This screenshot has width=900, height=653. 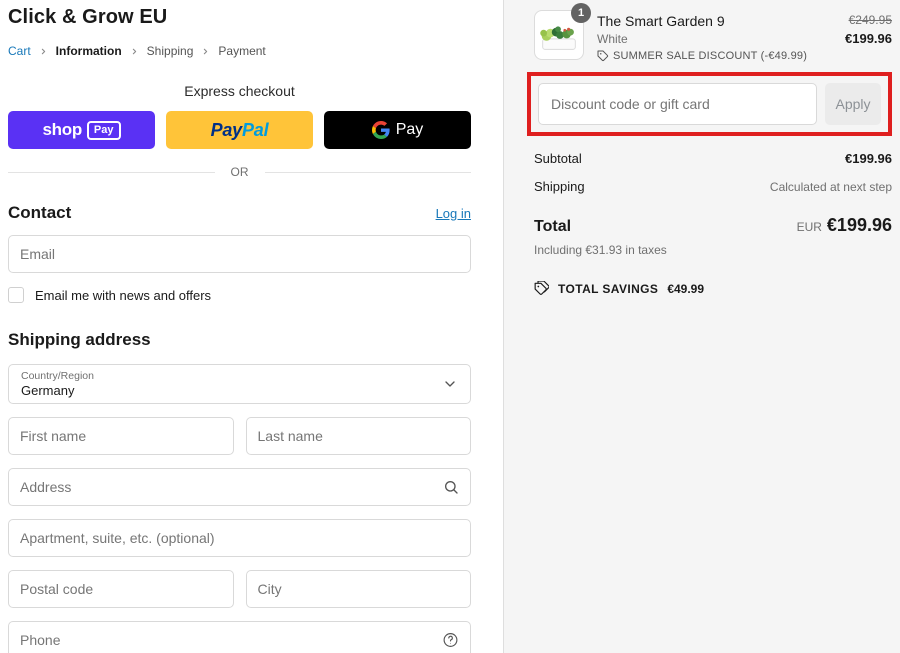 I want to click on quantity-badge: 1, so click(x=581, y=13).